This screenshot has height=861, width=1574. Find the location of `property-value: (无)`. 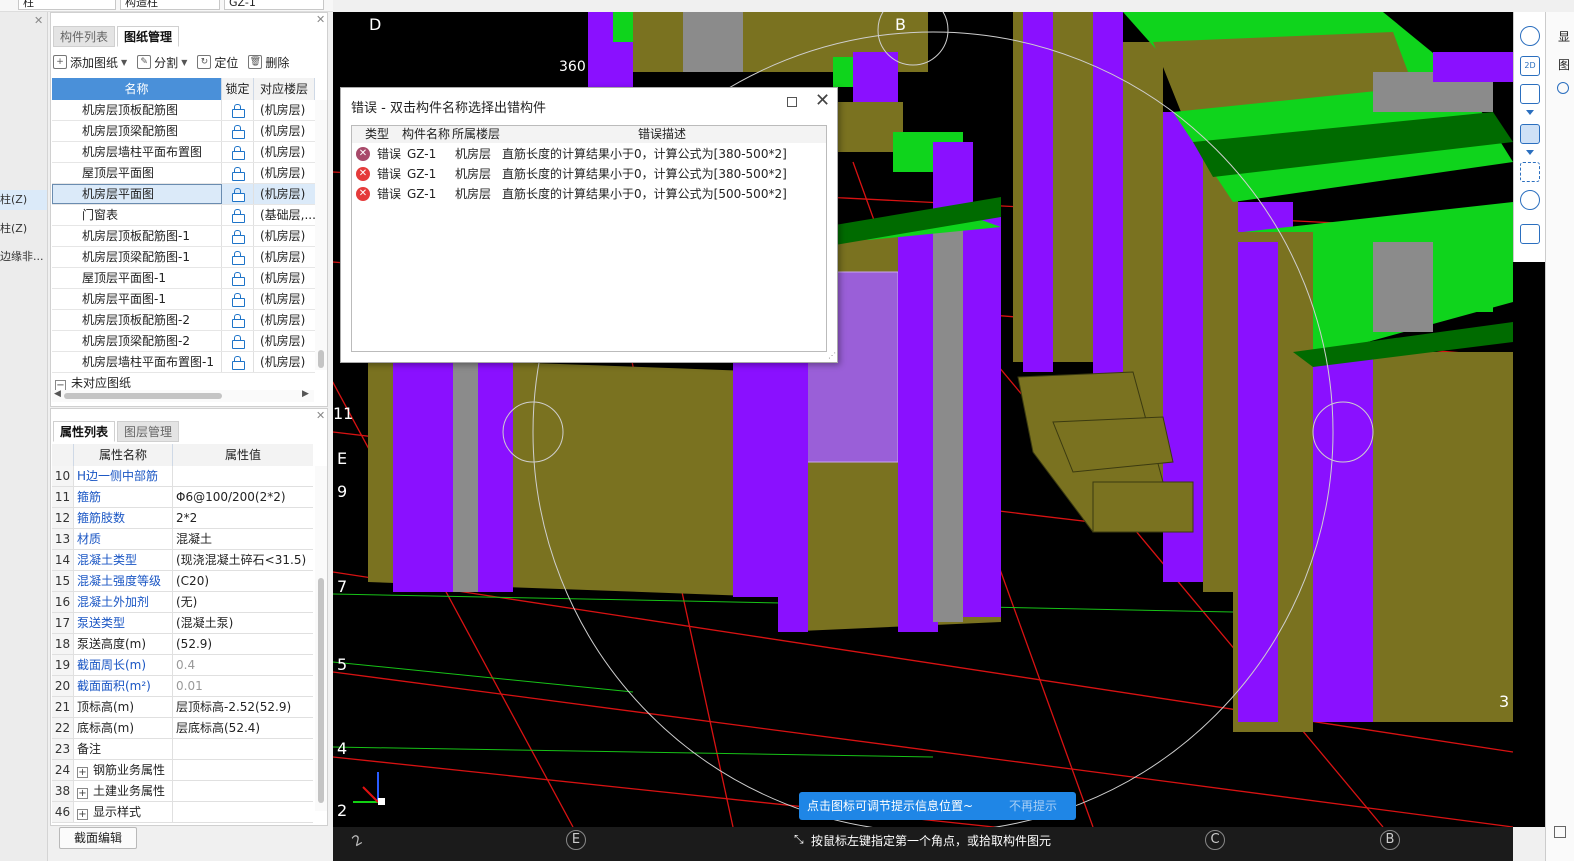

property-value: (无) is located at coordinates (243, 602).